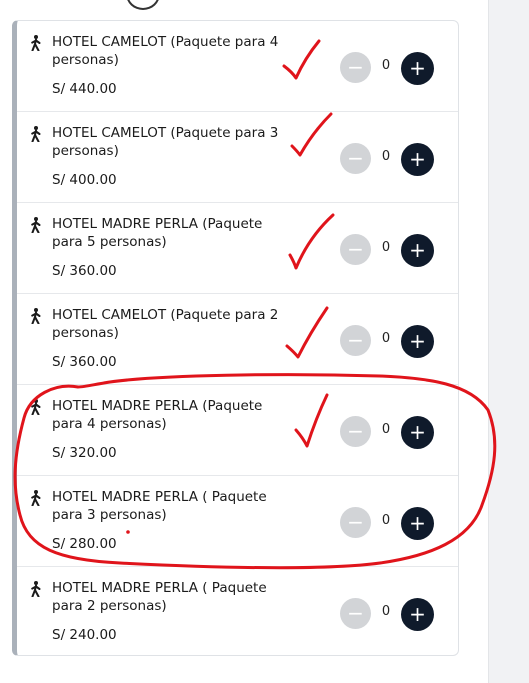 The image size is (529, 683). Describe the element at coordinates (165, 51) in the screenshot. I see `package-name: HOTEL CAMELOT (Paquete para 4 personas)` at that location.